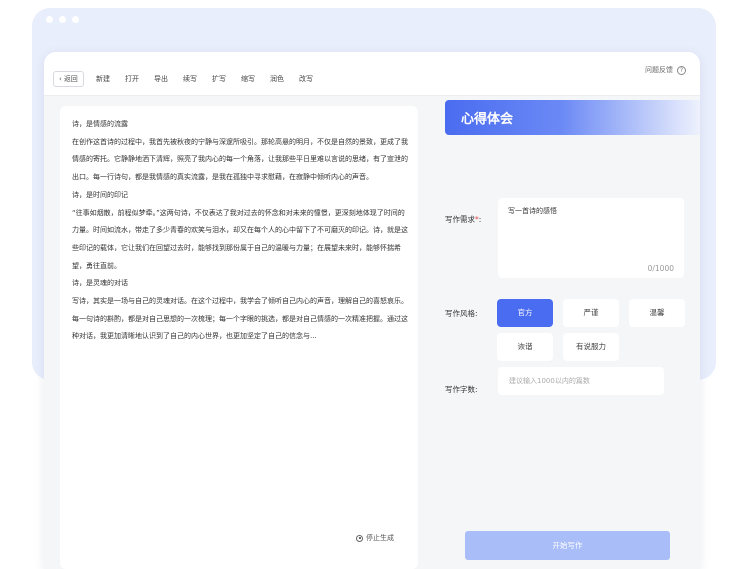 The height and width of the screenshot is (569, 746). Describe the element at coordinates (190, 79) in the screenshot. I see `menu-continue: 续写` at that location.